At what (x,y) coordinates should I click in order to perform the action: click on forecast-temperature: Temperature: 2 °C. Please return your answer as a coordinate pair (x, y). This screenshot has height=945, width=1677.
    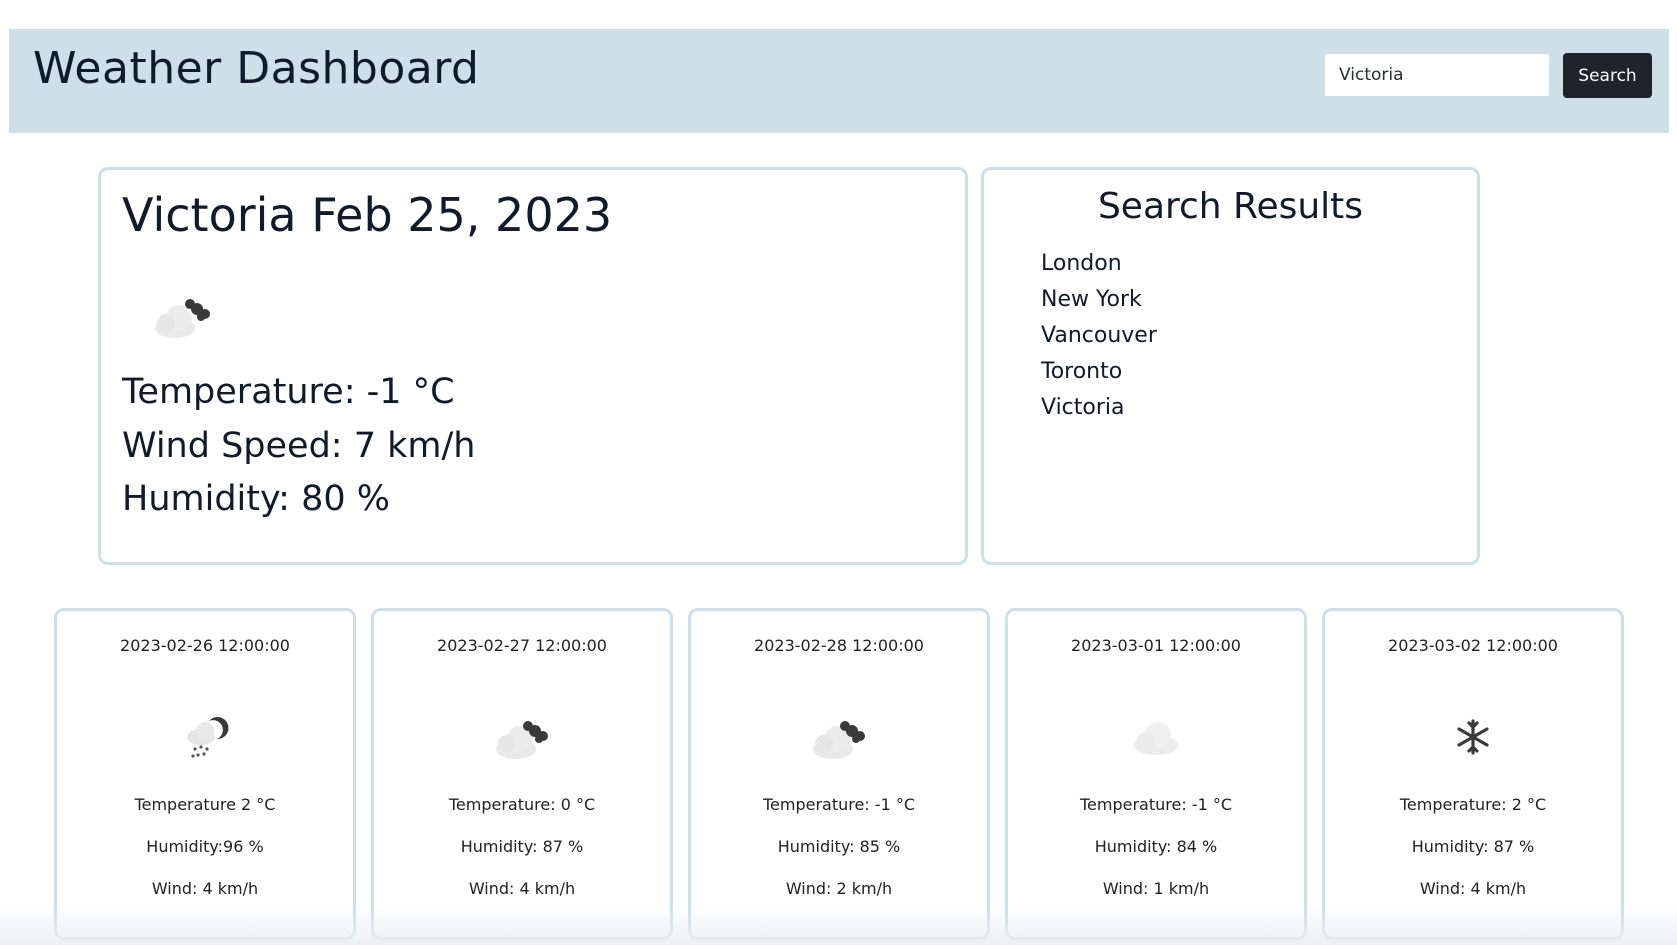
    Looking at the image, I should click on (1473, 804).